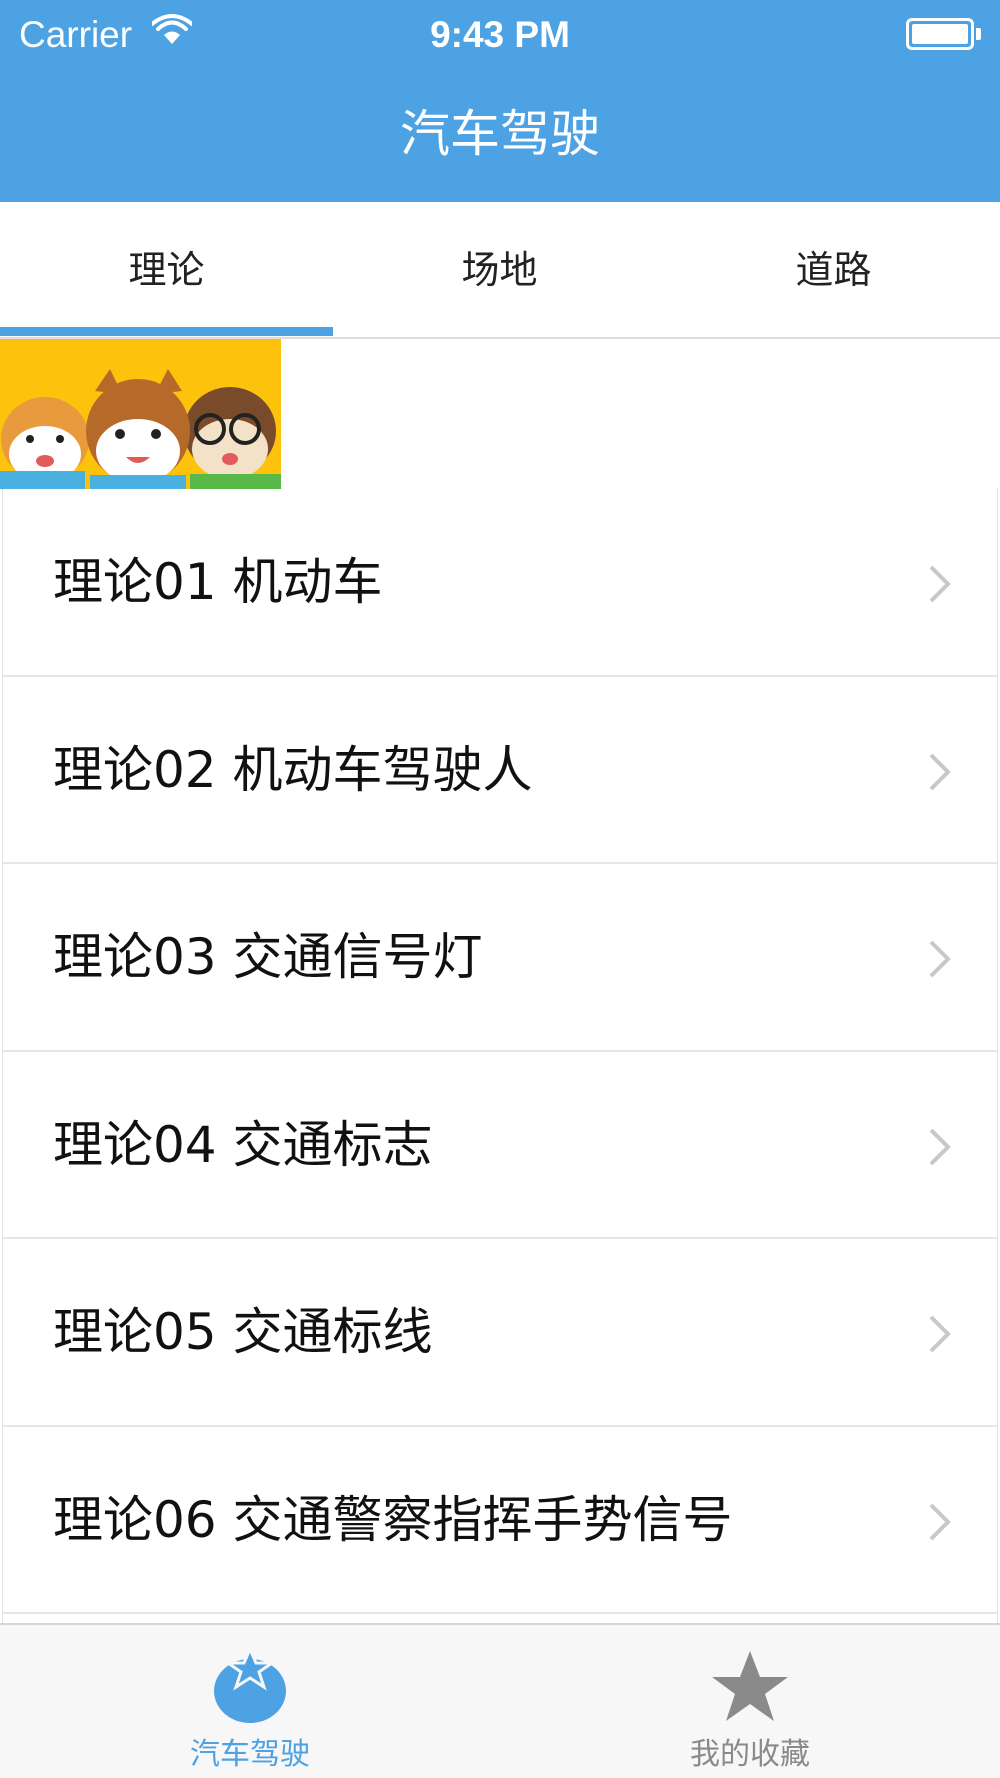 This screenshot has width=1000, height=1778. I want to click on navigation-bar: Carrier 9:43 PM 汽车驾驶, so click(500, 101).